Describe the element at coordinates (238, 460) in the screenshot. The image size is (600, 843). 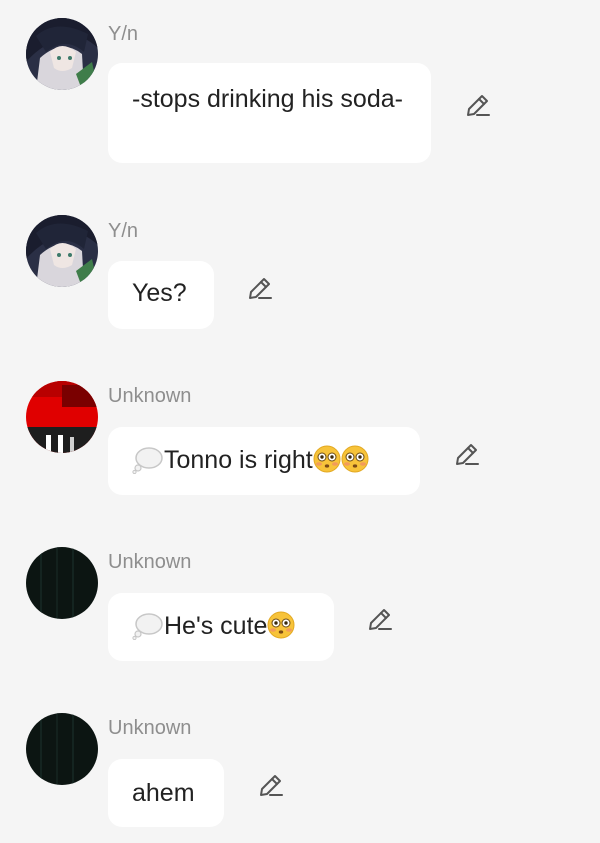
I see `message-text: Tonno is right` at that location.